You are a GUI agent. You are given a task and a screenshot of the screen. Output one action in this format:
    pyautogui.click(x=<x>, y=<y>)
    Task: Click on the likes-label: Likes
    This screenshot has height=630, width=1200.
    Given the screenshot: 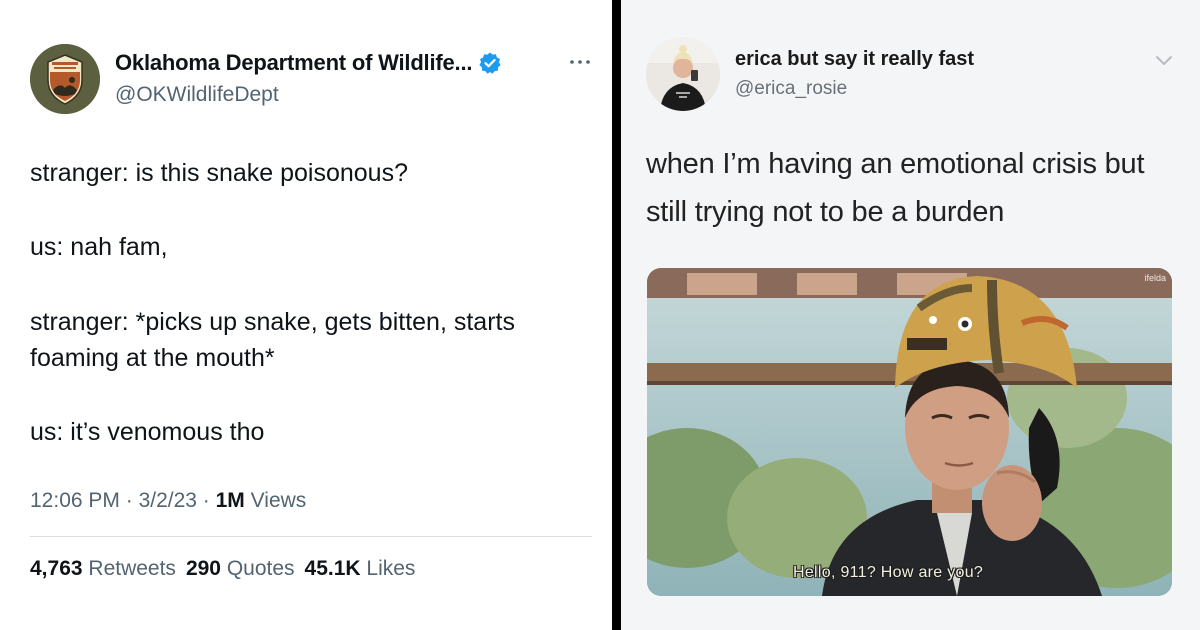 What is the action you would take?
    pyautogui.click(x=388, y=568)
    